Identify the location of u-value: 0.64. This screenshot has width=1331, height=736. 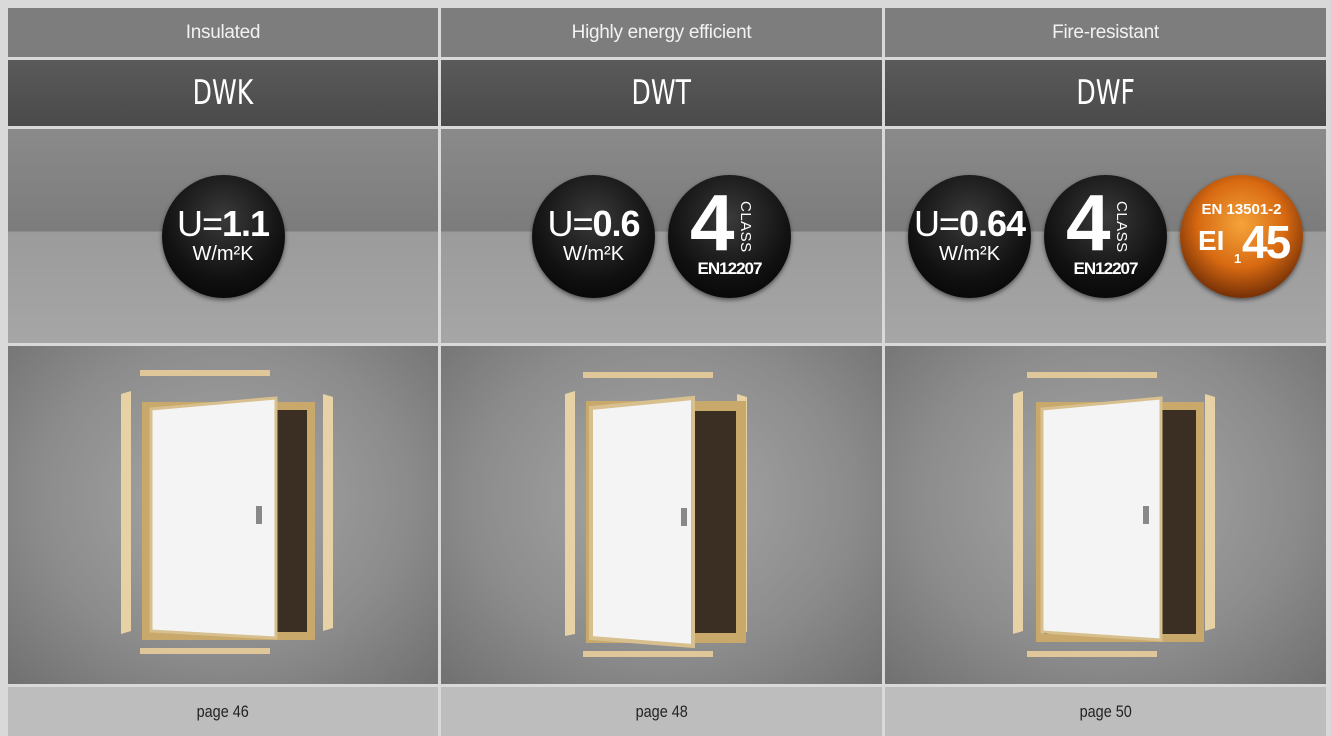
(992, 223).